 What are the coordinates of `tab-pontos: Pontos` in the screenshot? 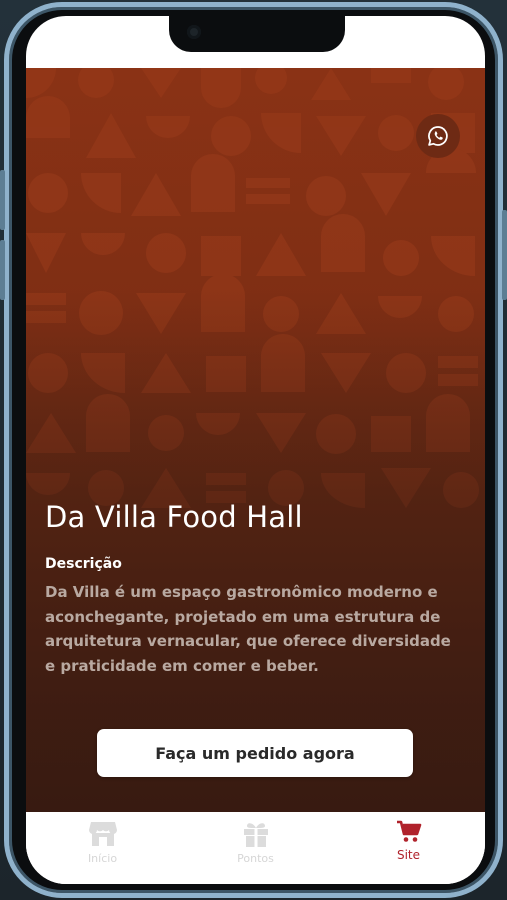 It's located at (255, 848).